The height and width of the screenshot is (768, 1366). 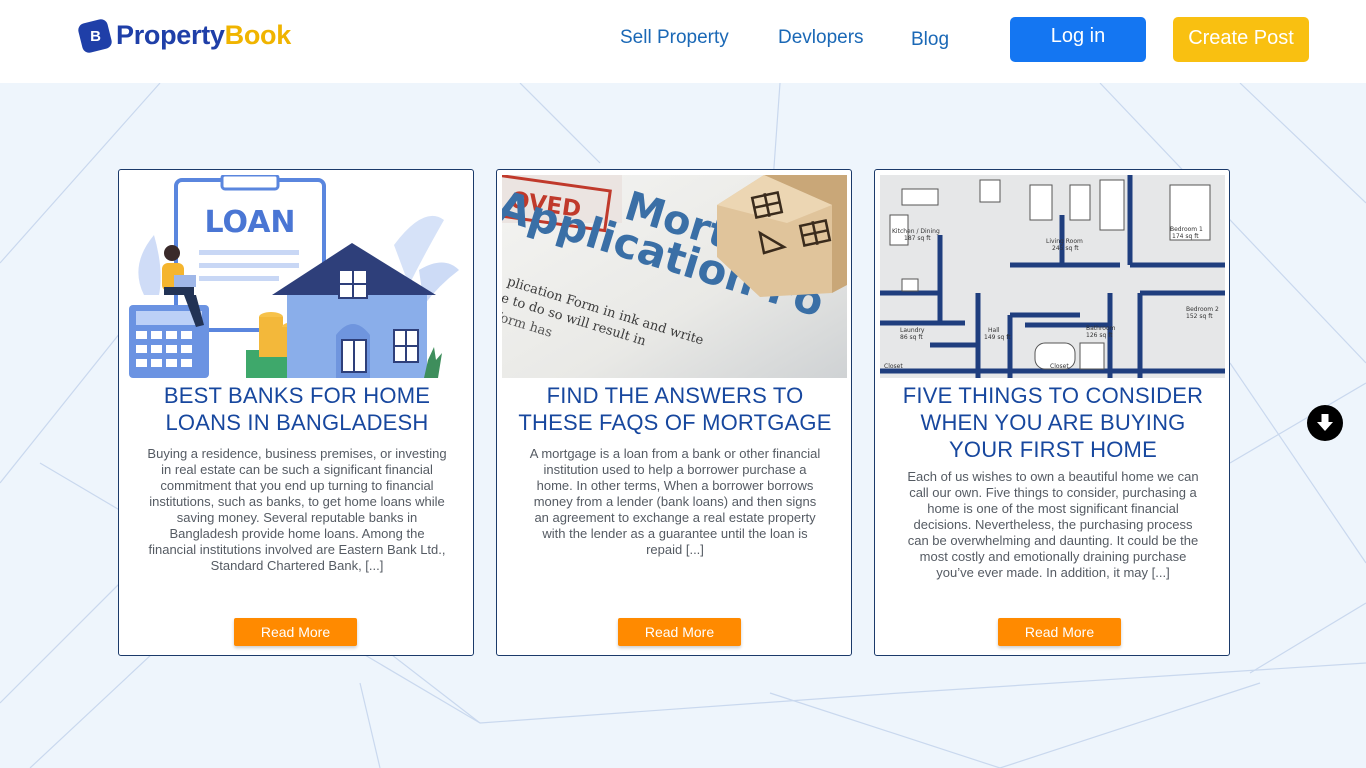 I want to click on room-area: 149 sq ft, so click(x=997, y=337).